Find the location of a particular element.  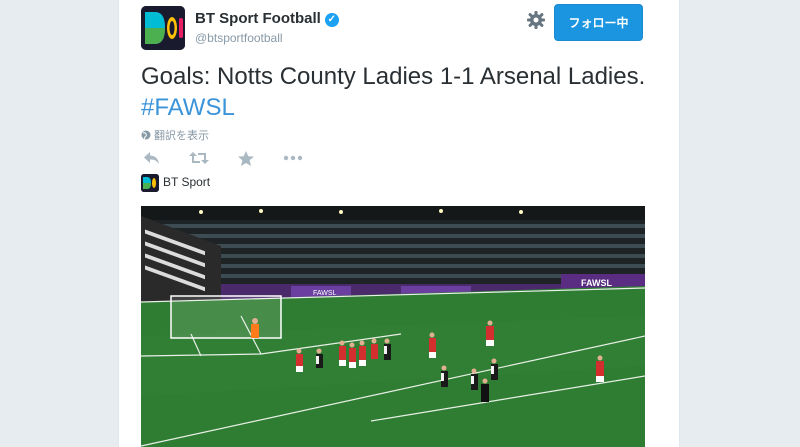

account-handle: @btsportfootball is located at coordinates (239, 38).